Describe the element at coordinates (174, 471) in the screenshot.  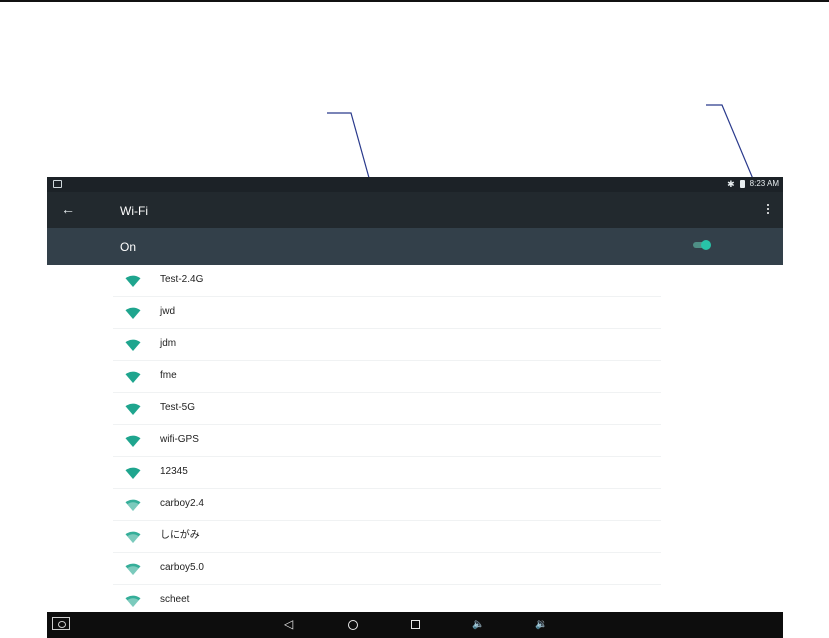
I see `network-ssid: 12345` at that location.